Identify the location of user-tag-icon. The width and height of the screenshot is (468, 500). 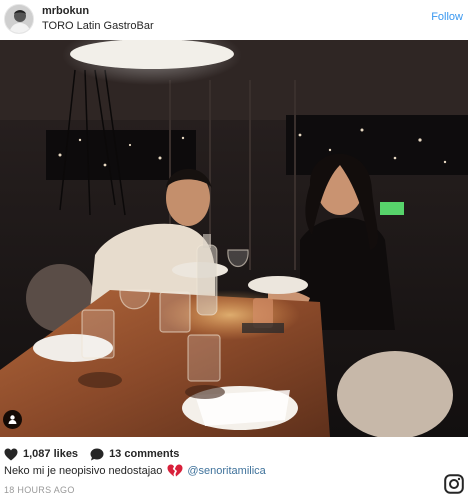
(12, 419).